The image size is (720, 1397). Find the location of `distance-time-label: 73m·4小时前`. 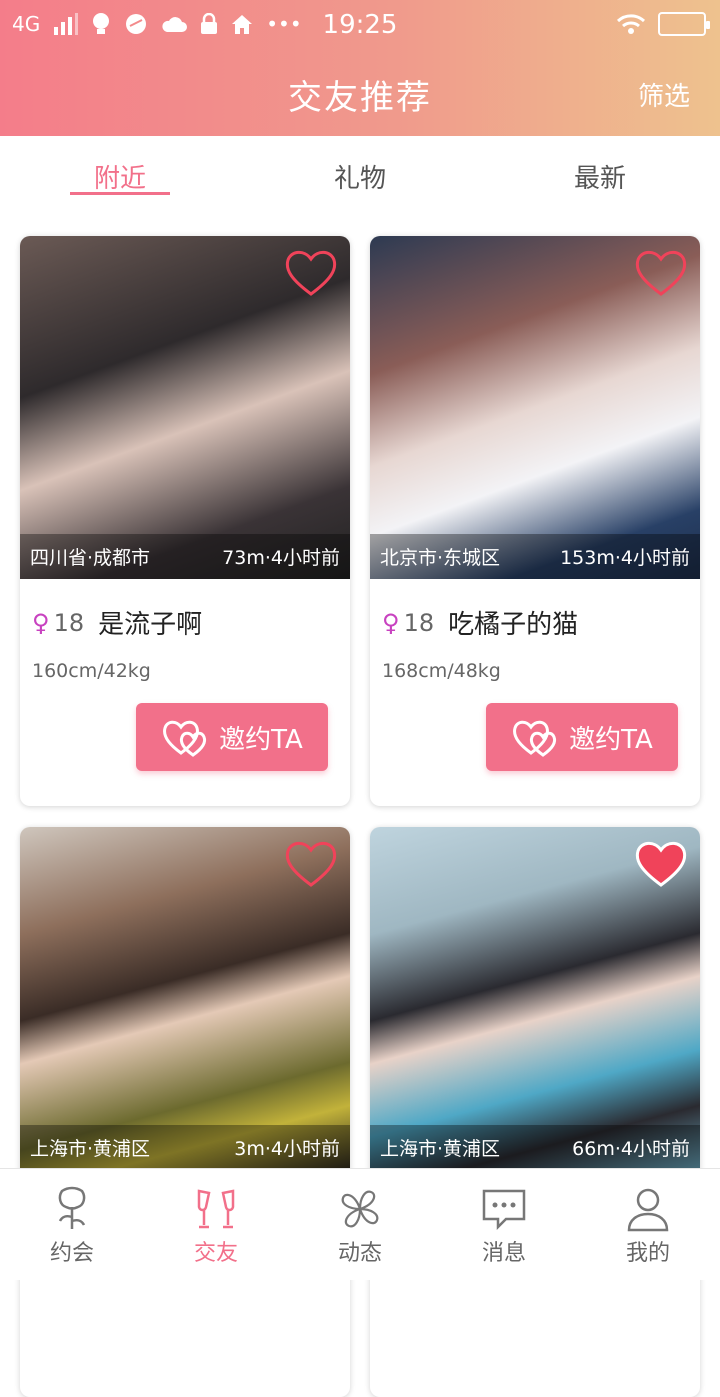

distance-time-label: 73m·4小时前 is located at coordinates (281, 558).